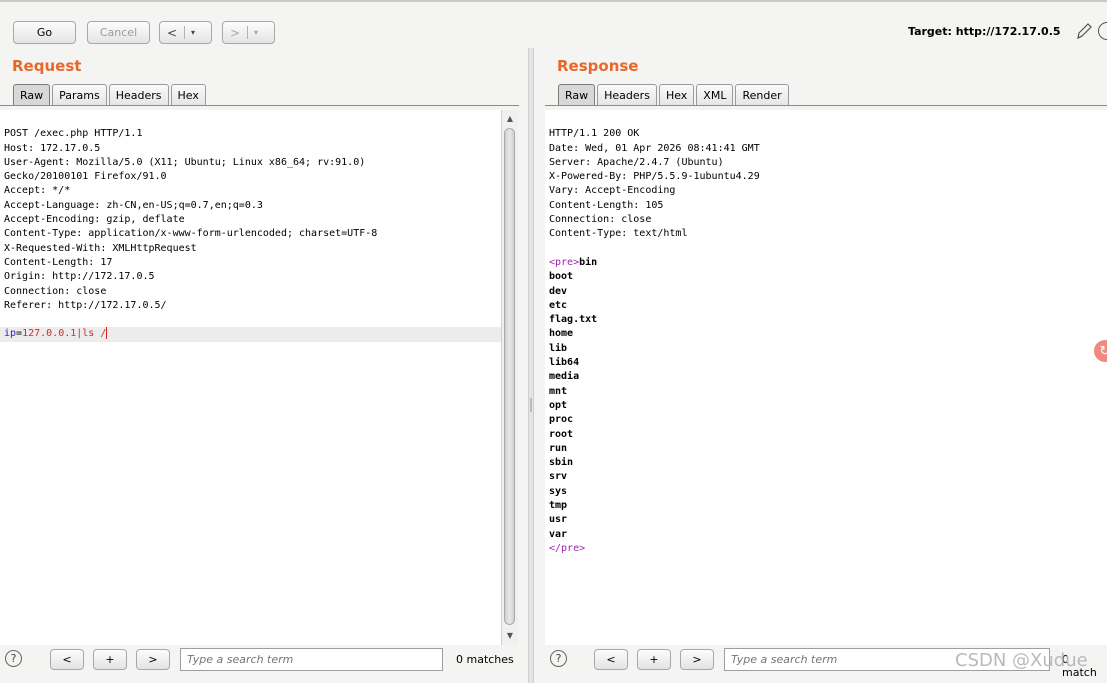 The image size is (1107, 683). I want to click on response-body-line: usr, so click(558, 520).